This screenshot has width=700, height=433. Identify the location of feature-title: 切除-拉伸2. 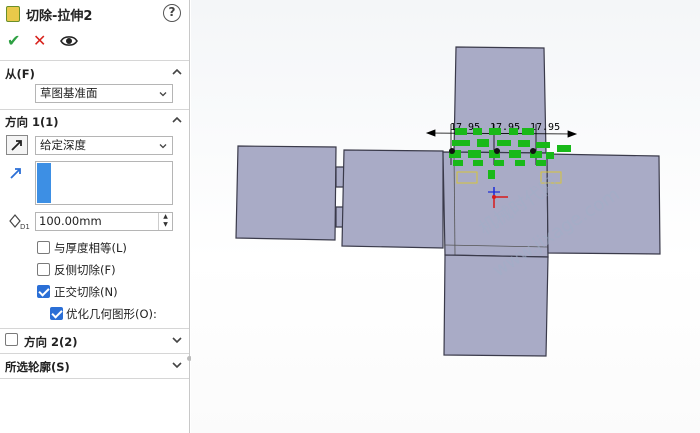
(59, 16).